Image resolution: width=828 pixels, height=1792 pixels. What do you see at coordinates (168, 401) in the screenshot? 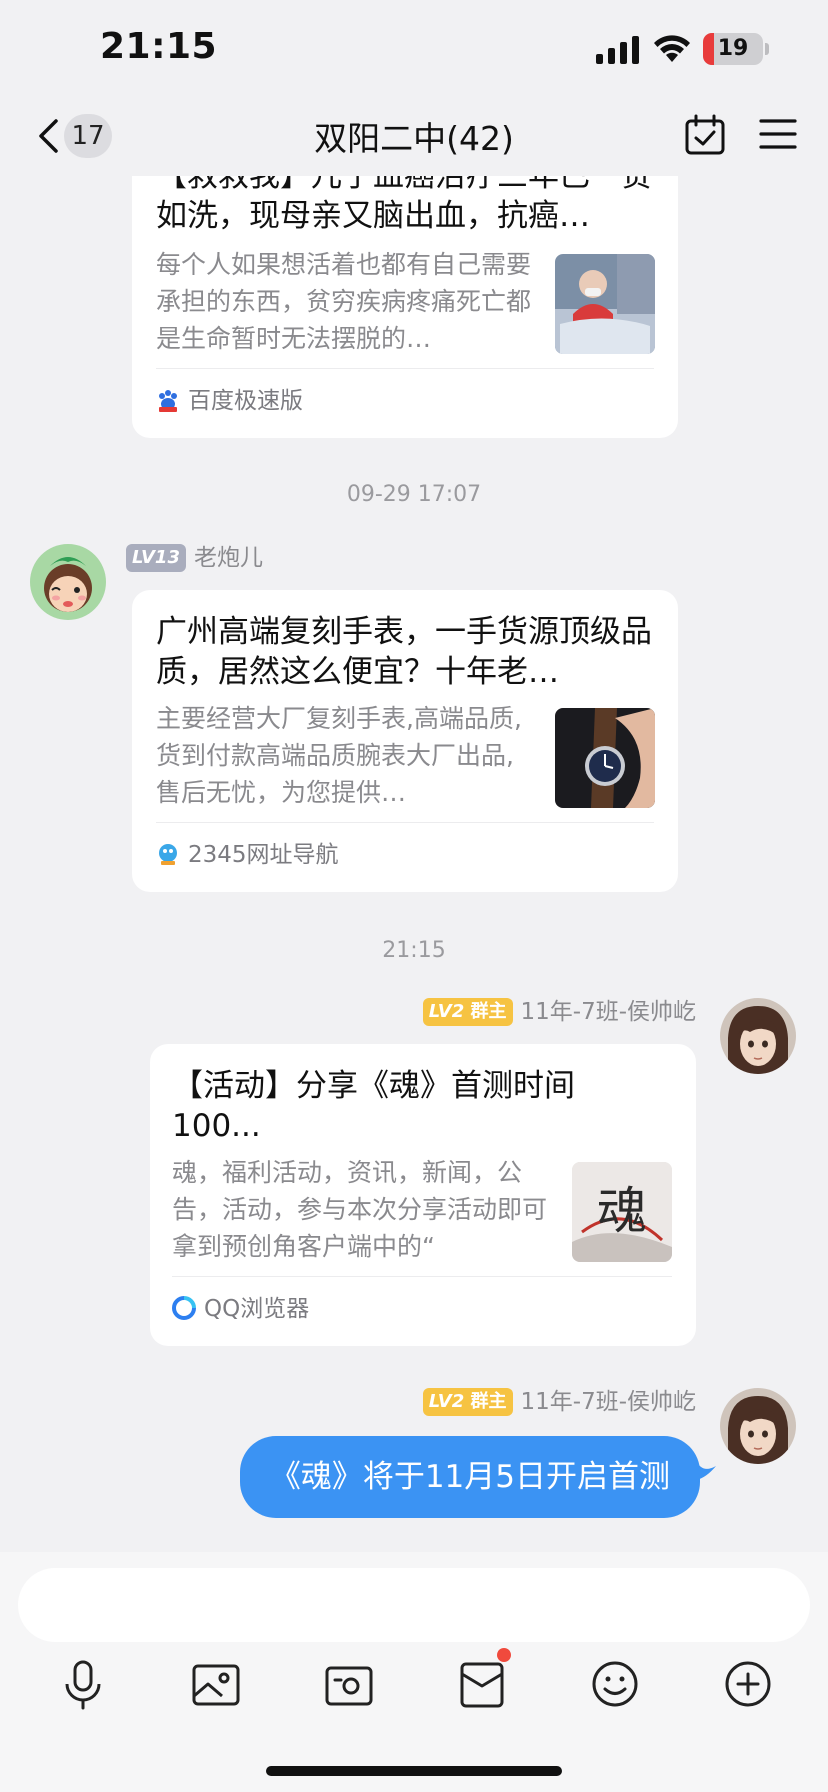
I see `baidu-paw-icon` at bounding box center [168, 401].